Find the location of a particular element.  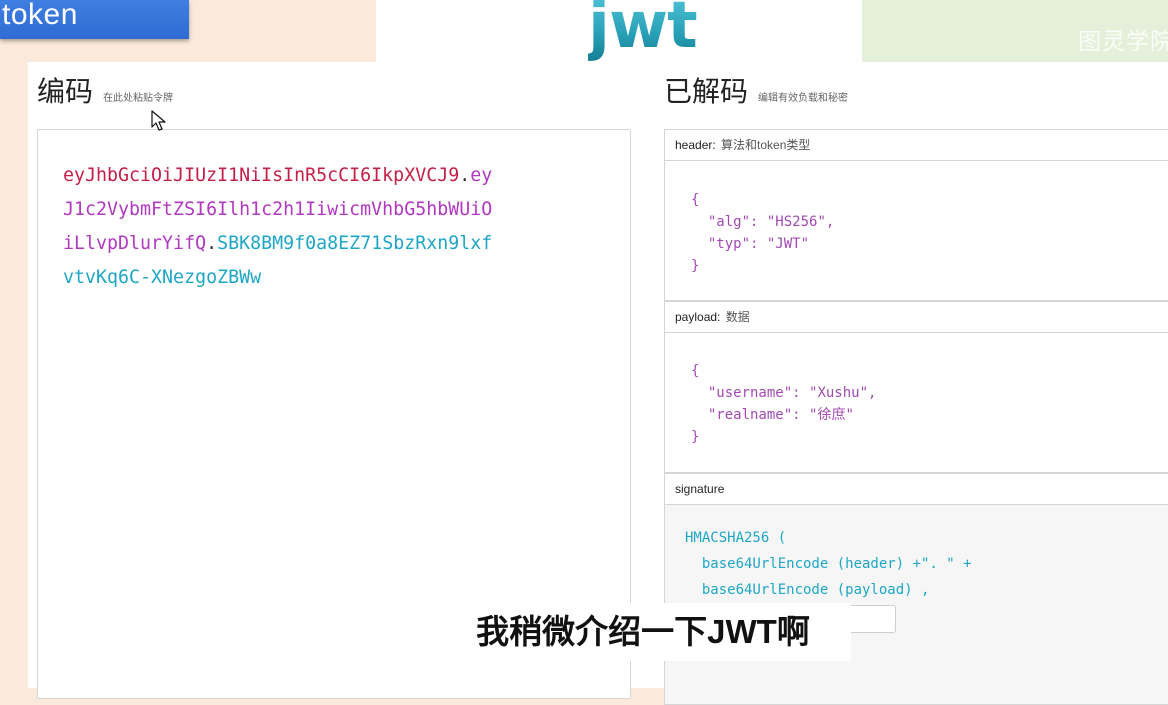

token-line: vtvKq6C-XNezgoZBWw is located at coordinates (313, 278).